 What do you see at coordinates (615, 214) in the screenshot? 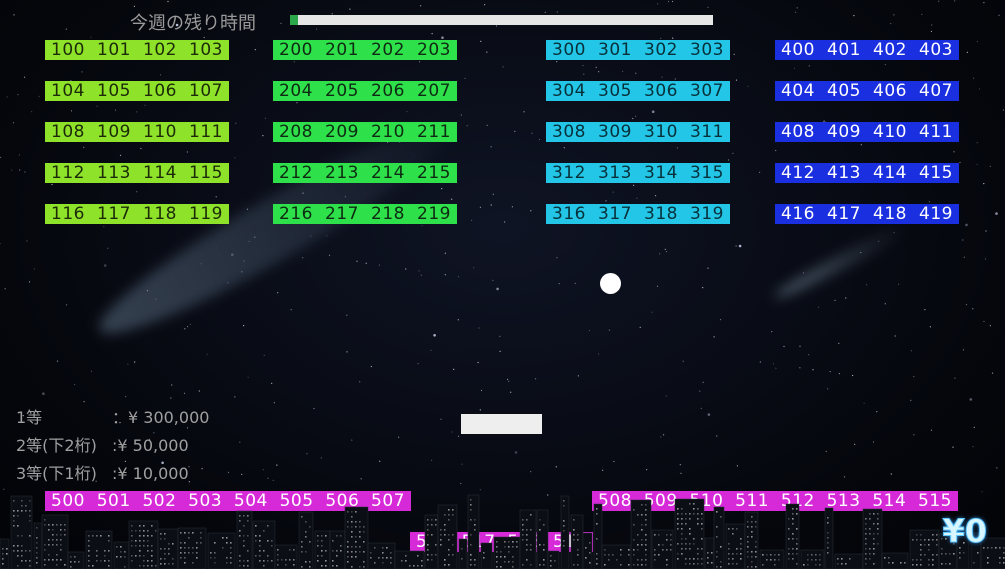
I see `brick-number: 317` at bounding box center [615, 214].